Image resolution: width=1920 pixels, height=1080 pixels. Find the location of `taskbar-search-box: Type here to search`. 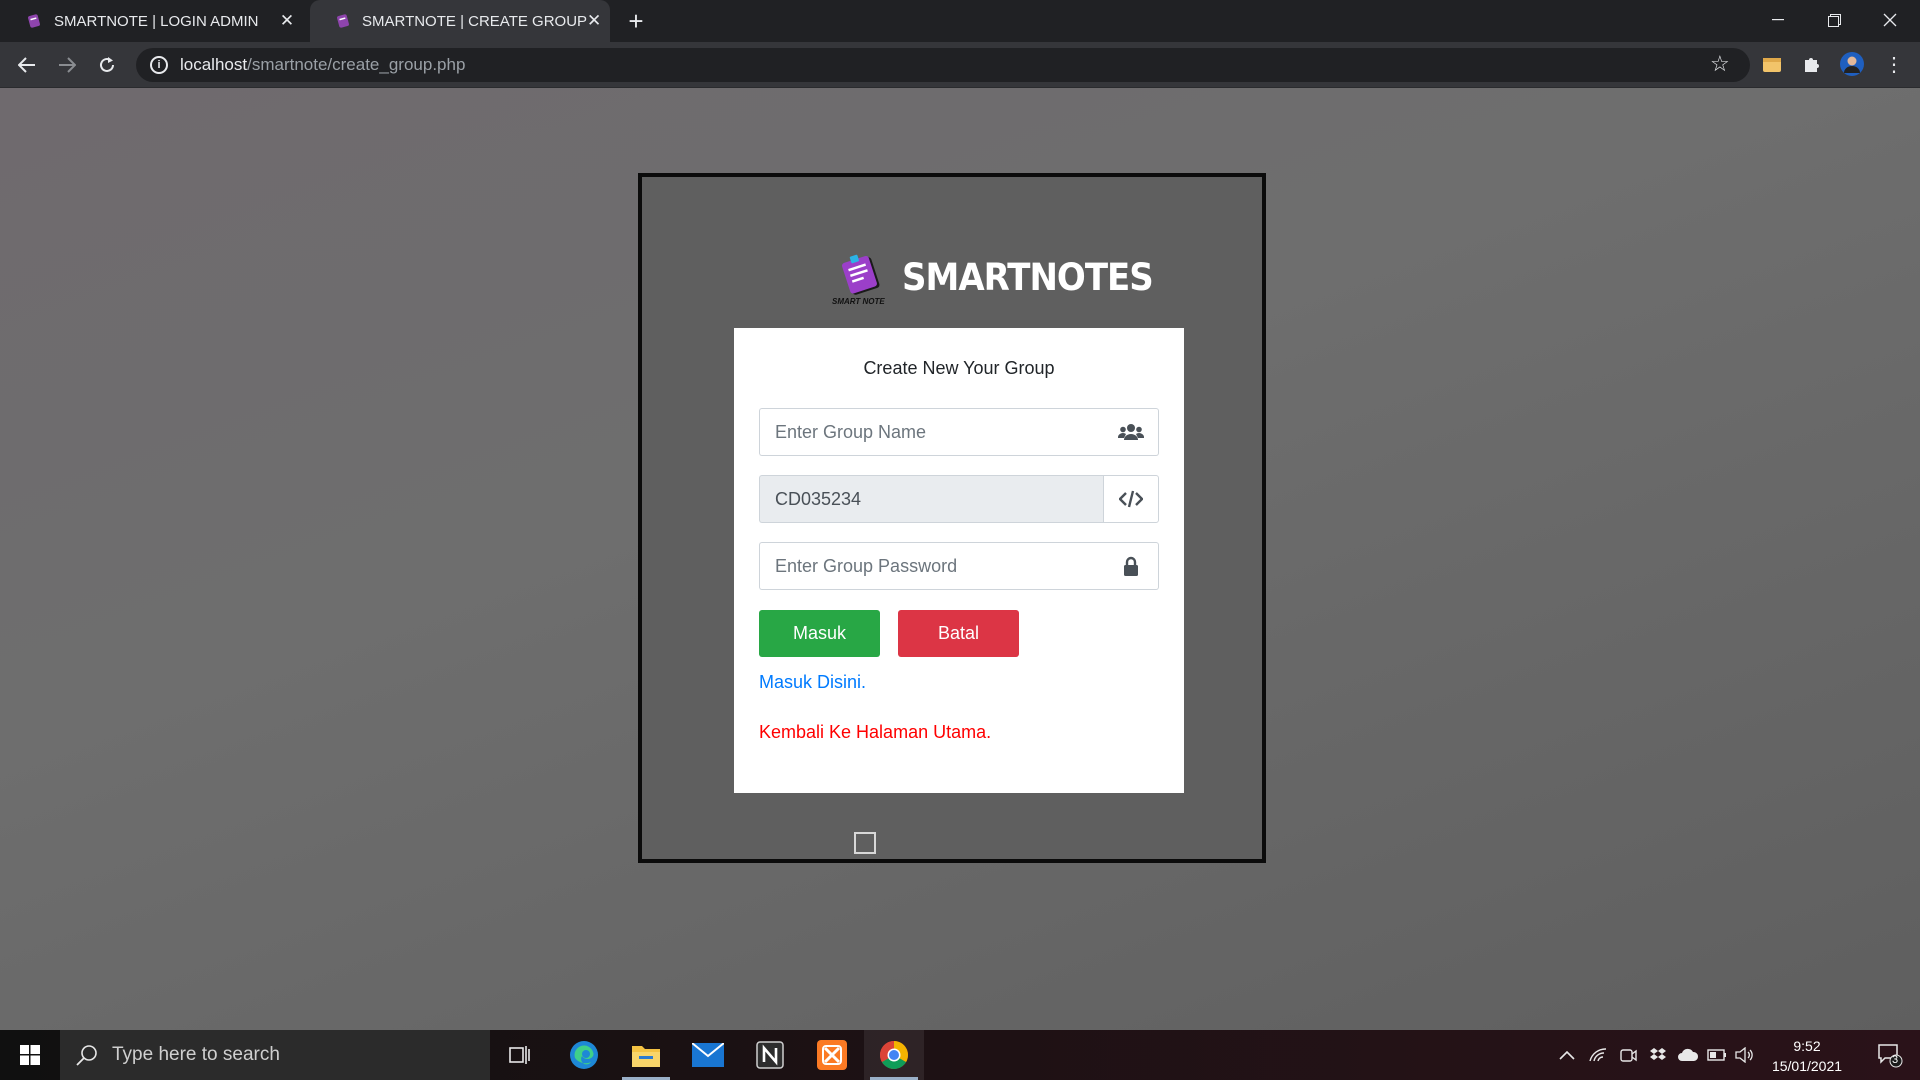

taskbar-search-box: Type here to search is located at coordinates (275, 1055).